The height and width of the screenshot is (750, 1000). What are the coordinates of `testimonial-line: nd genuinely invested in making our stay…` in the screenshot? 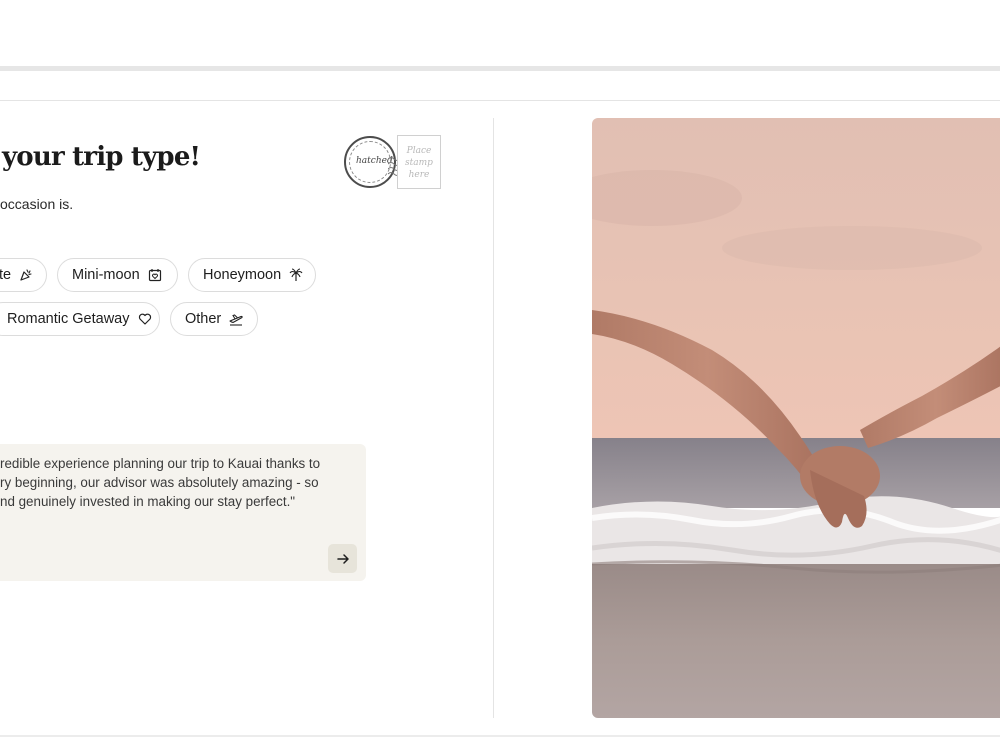 It's located at (148, 501).